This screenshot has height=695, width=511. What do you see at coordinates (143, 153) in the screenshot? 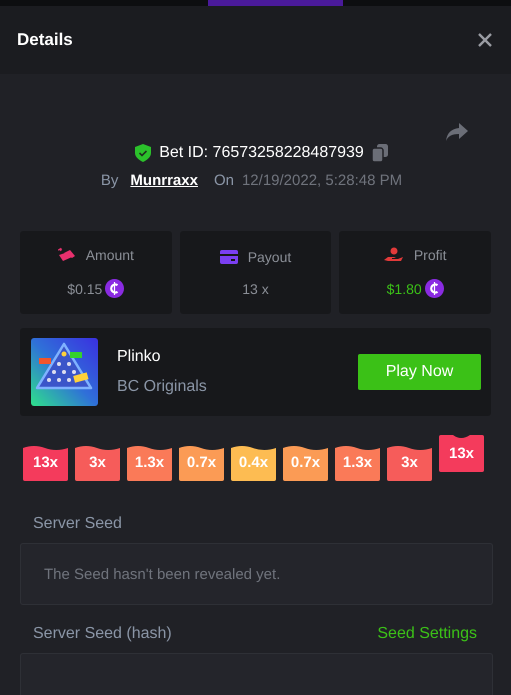
I see `shield-check-icon` at bounding box center [143, 153].